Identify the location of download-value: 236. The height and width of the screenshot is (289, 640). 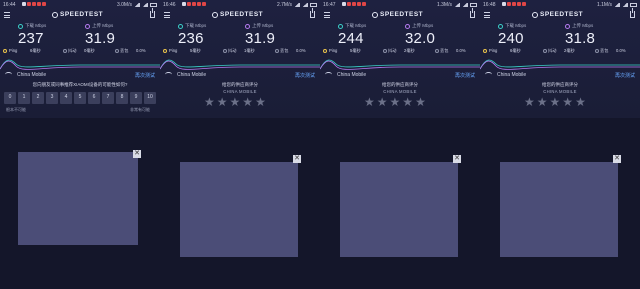
(191, 38).